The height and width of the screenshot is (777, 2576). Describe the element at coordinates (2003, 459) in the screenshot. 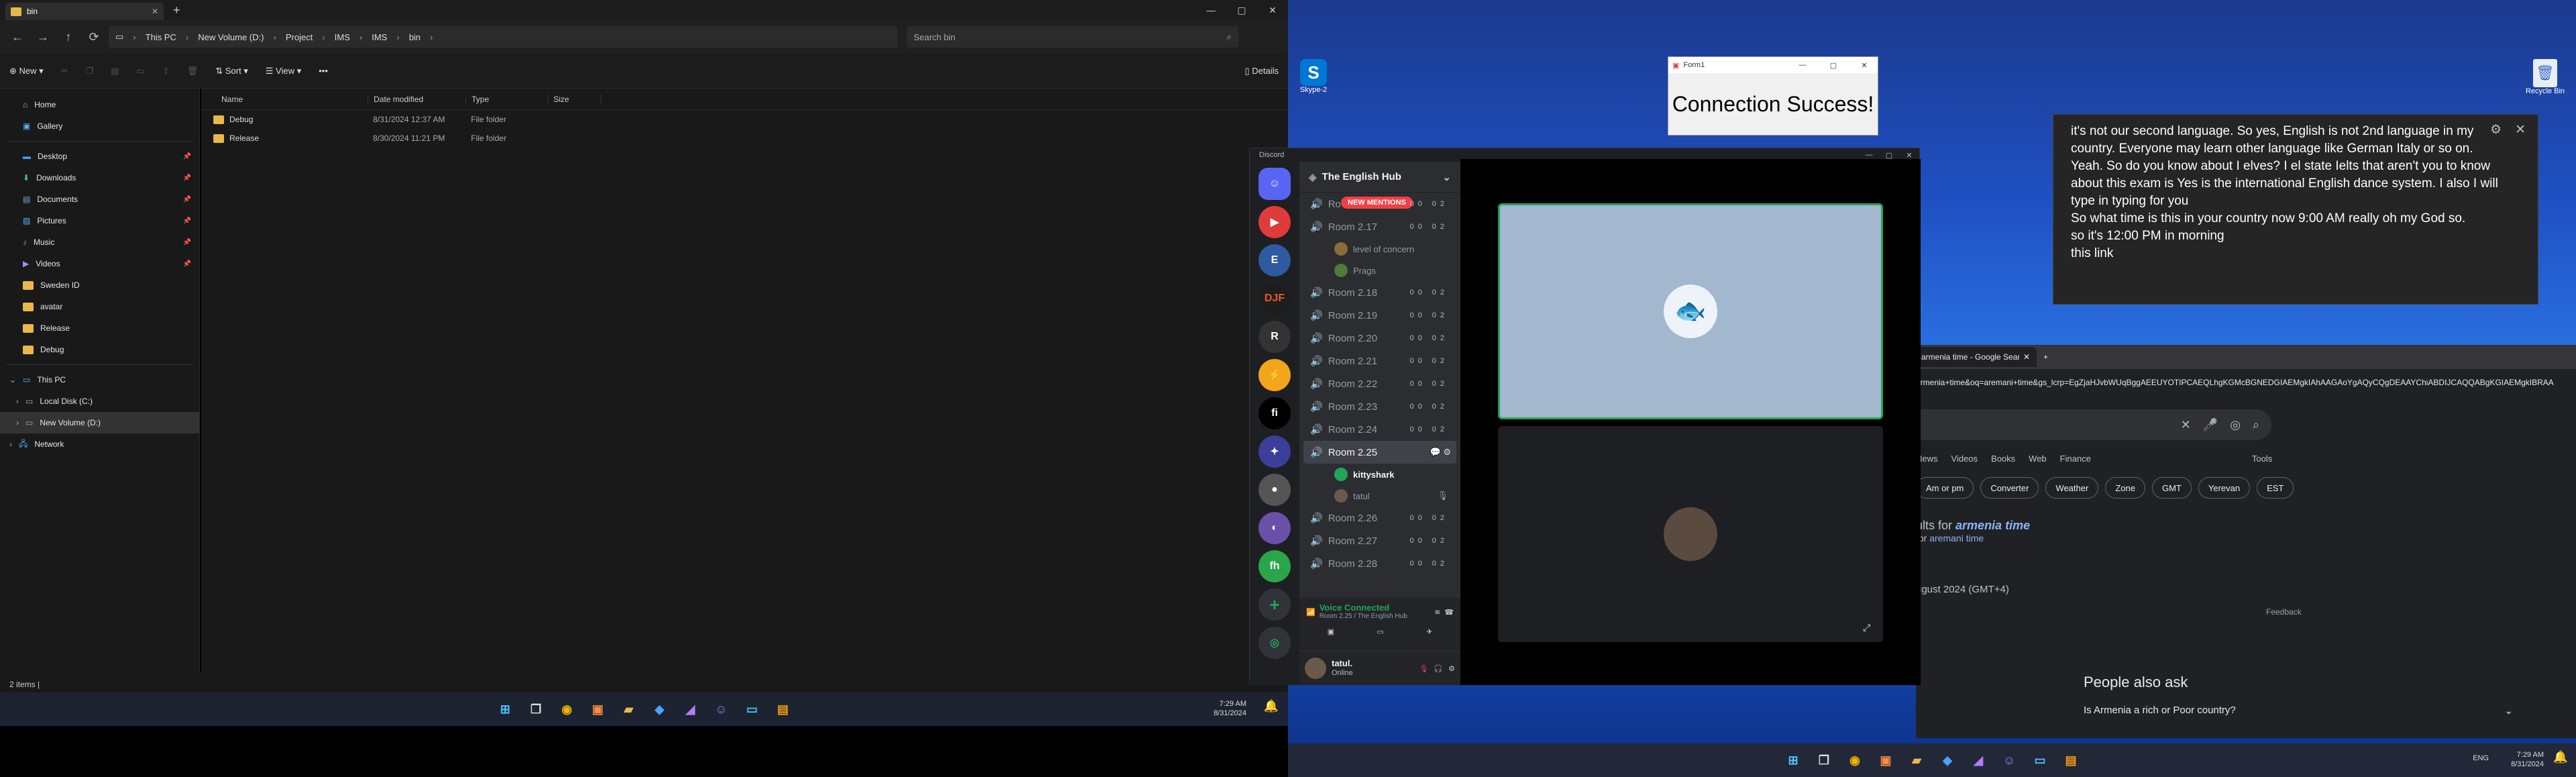

I see `nav-books: Books` at that location.